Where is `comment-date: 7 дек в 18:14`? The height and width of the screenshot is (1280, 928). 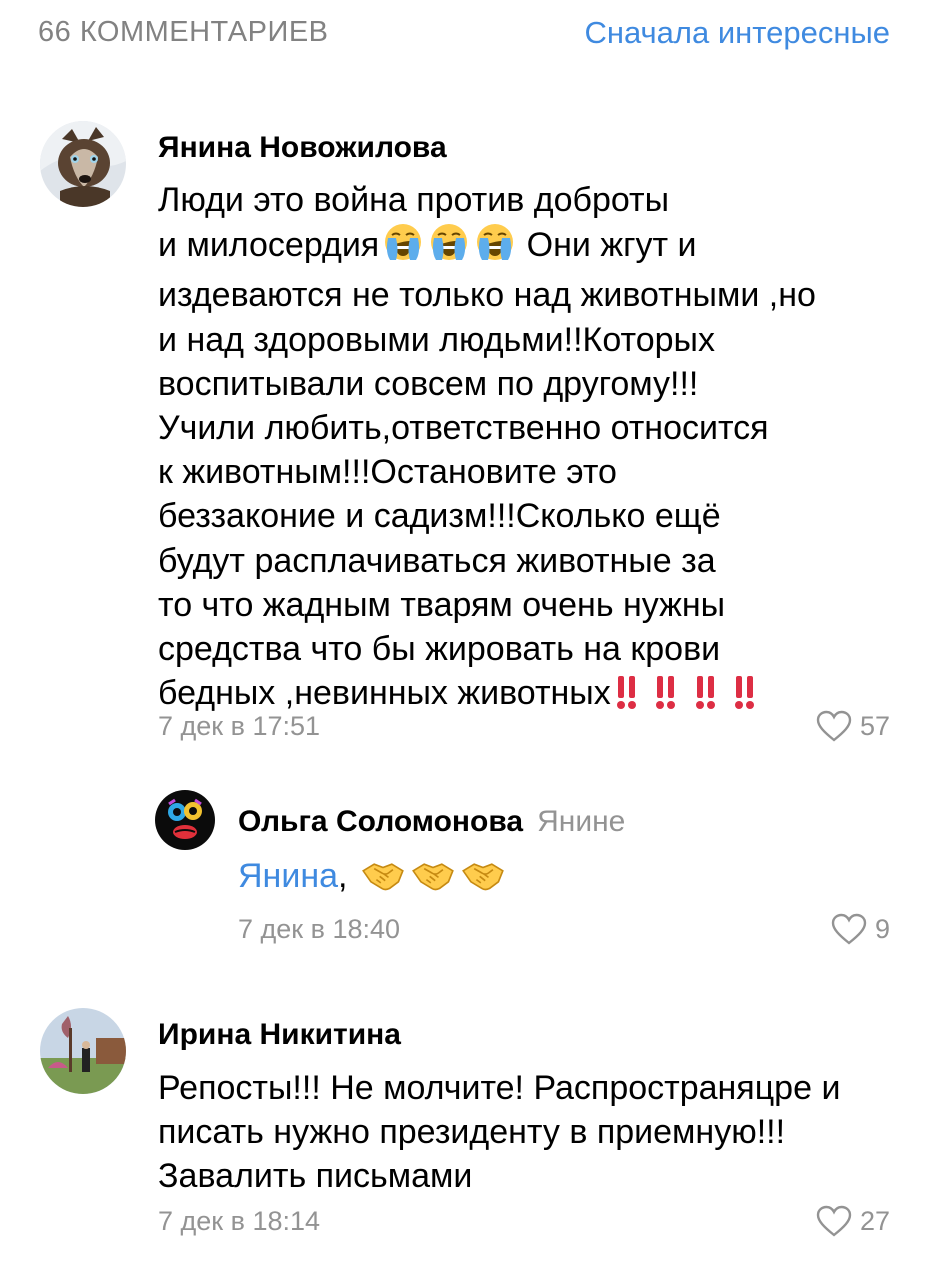 comment-date: 7 дек в 18:14 is located at coordinates (239, 1221).